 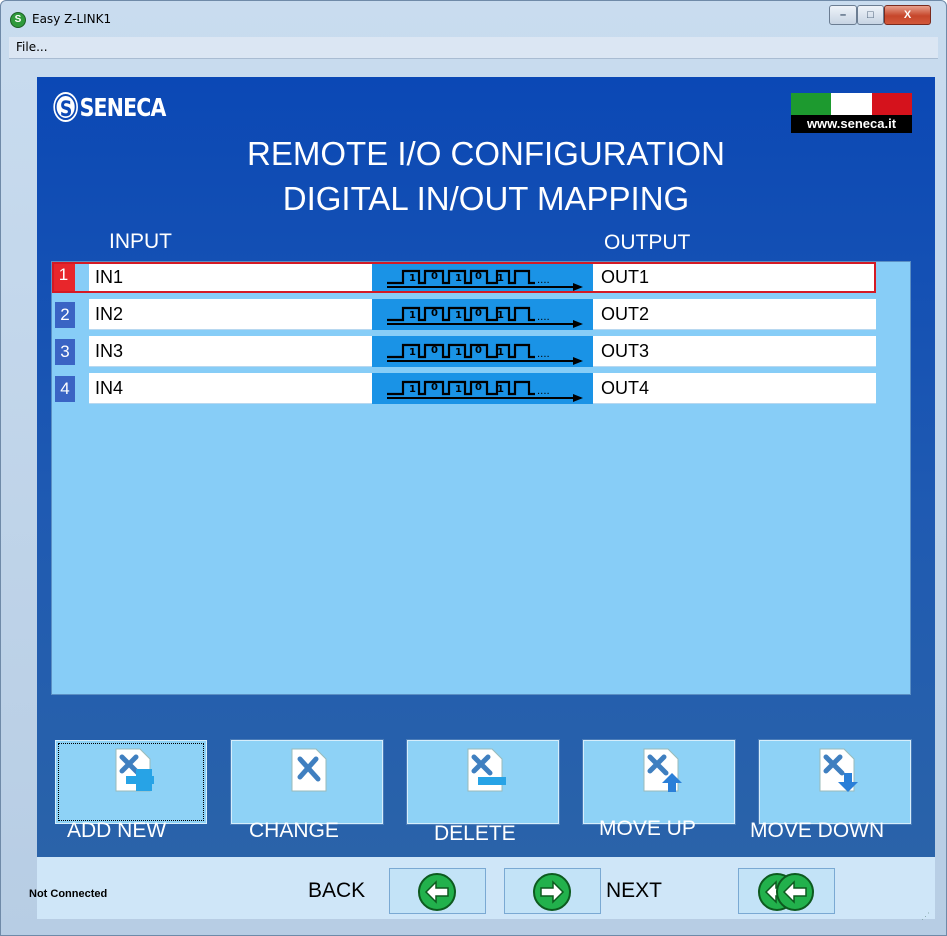 I want to click on double-arrow-left-icon, so click(x=786, y=892).